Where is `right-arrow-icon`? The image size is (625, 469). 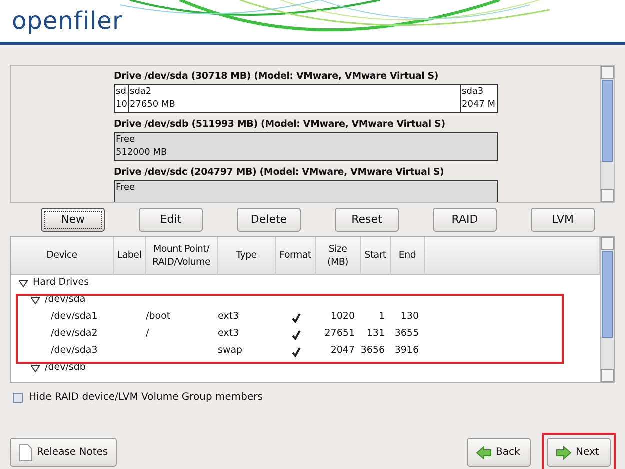
right-arrow-icon is located at coordinates (564, 453).